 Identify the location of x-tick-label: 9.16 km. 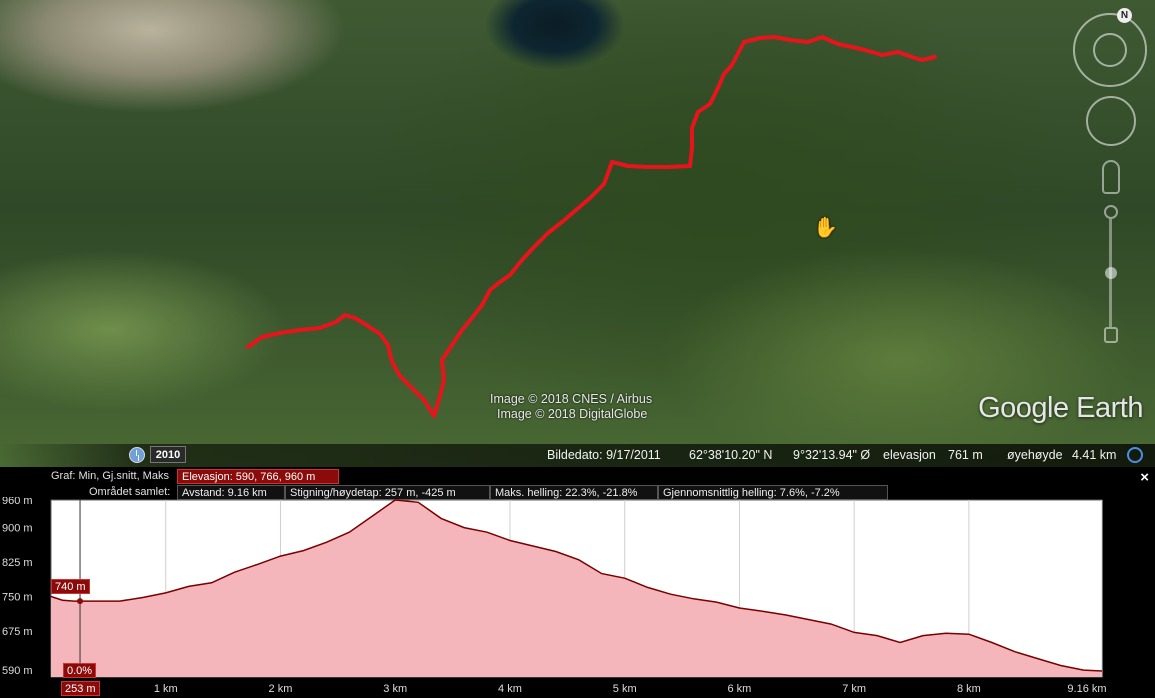
(1086, 689).